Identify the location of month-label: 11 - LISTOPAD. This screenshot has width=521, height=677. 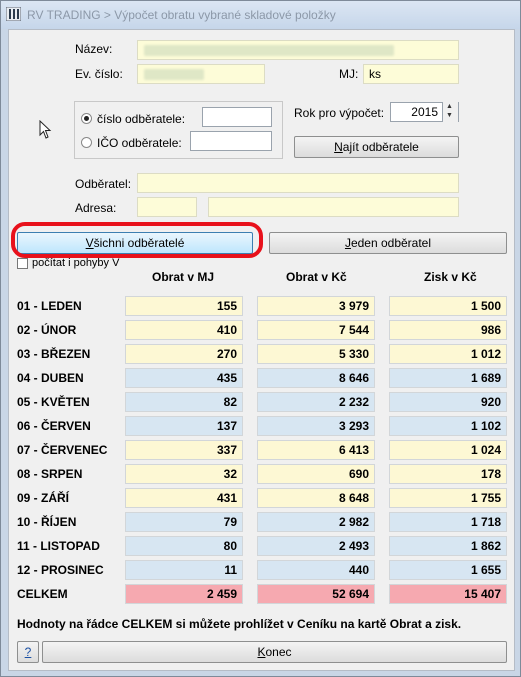
(58, 546).